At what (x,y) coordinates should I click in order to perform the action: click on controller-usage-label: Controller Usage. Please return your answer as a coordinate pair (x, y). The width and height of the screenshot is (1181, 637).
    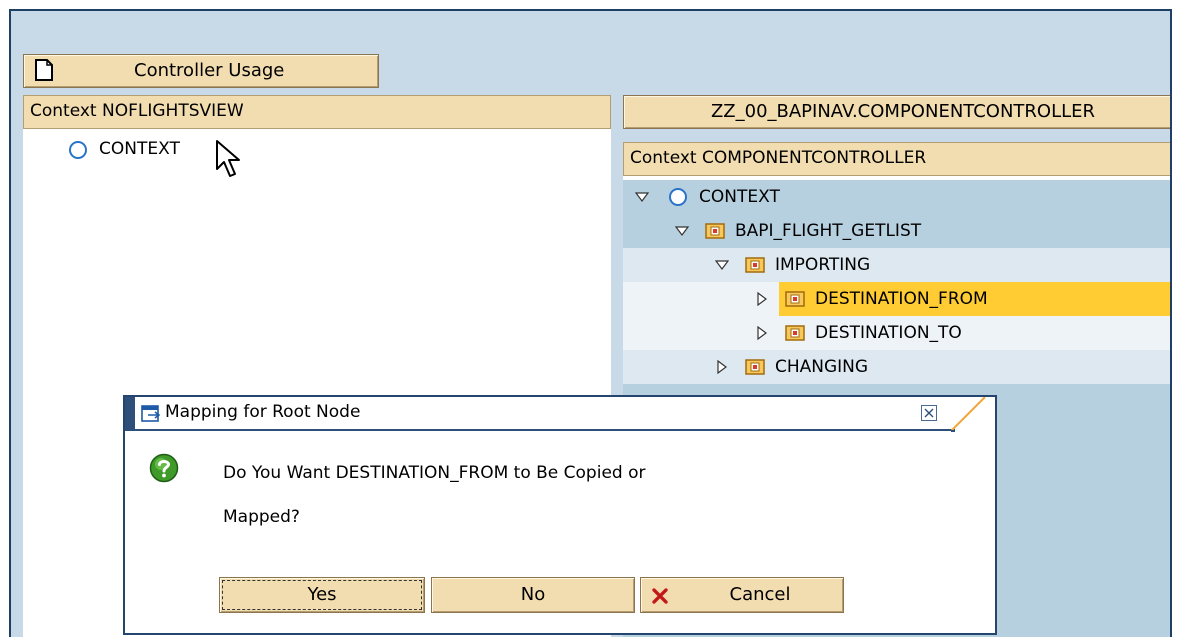
    Looking at the image, I should click on (209, 70).